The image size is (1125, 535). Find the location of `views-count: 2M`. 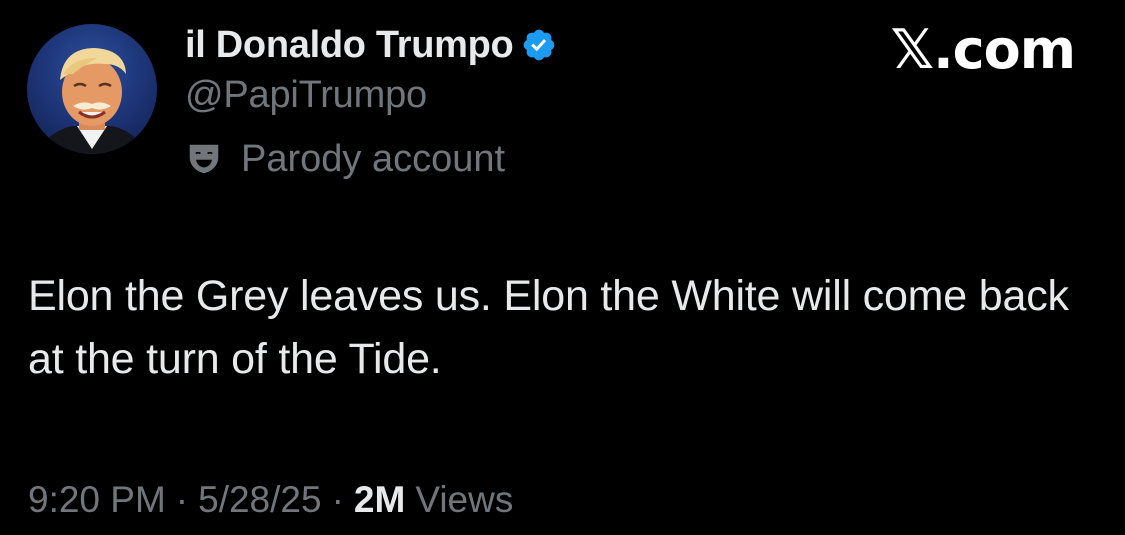

views-count: 2M is located at coordinates (379, 499).